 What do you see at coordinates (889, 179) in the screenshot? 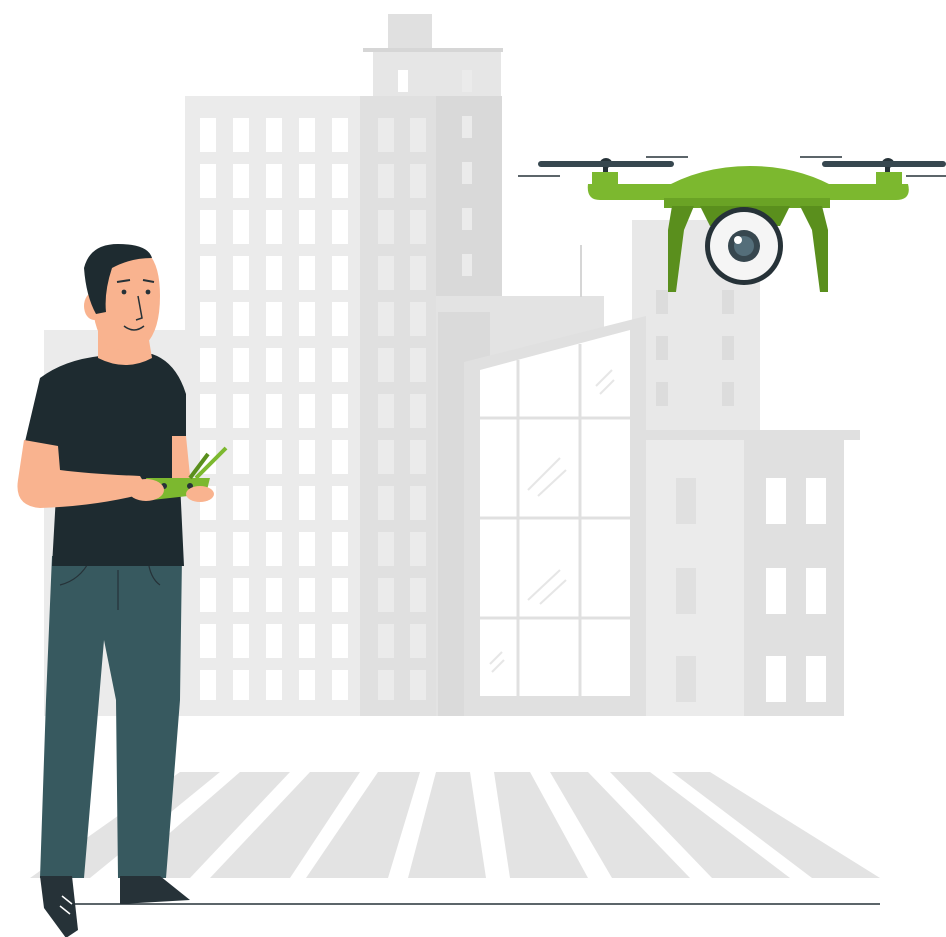
I see `drone-motor-right` at bounding box center [889, 179].